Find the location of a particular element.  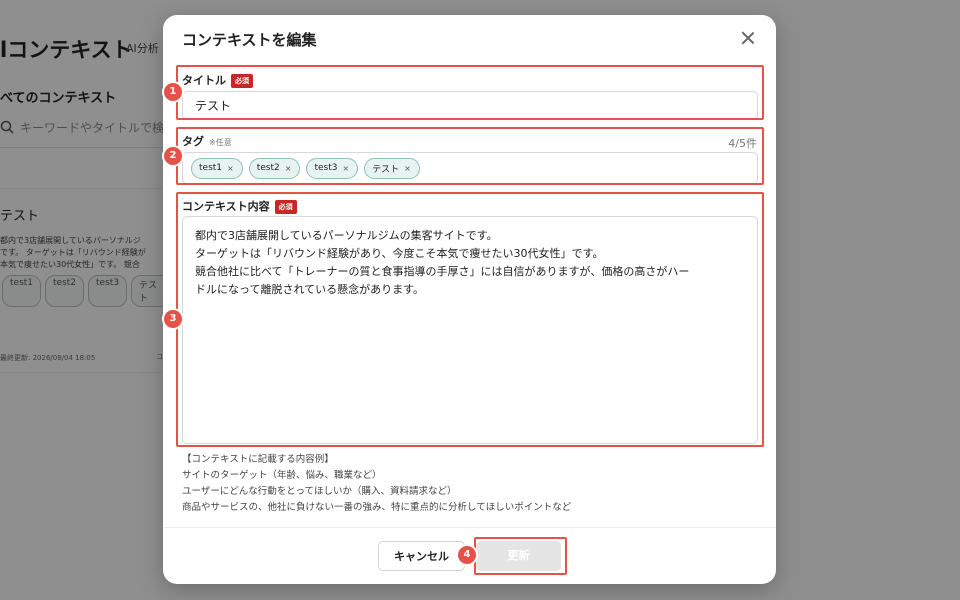

cancel-button: キャンセル is located at coordinates (421, 556).